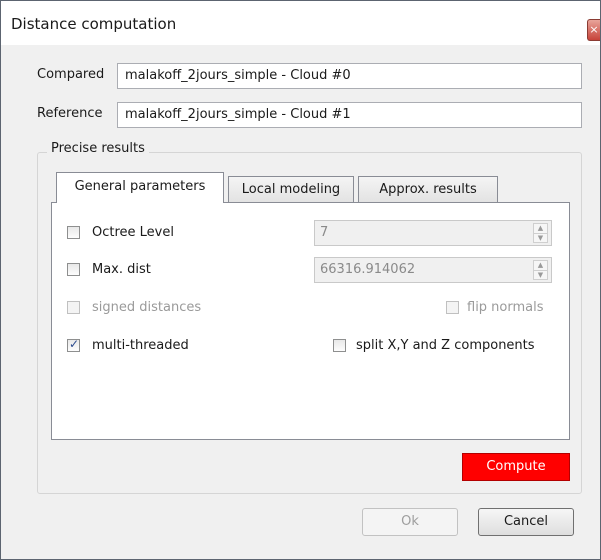 This screenshot has height=560, width=601. What do you see at coordinates (433, 233) in the screenshot?
I see `octree-level-spinbox: 7 ▲ ▼` at bounding box center [433, 233].